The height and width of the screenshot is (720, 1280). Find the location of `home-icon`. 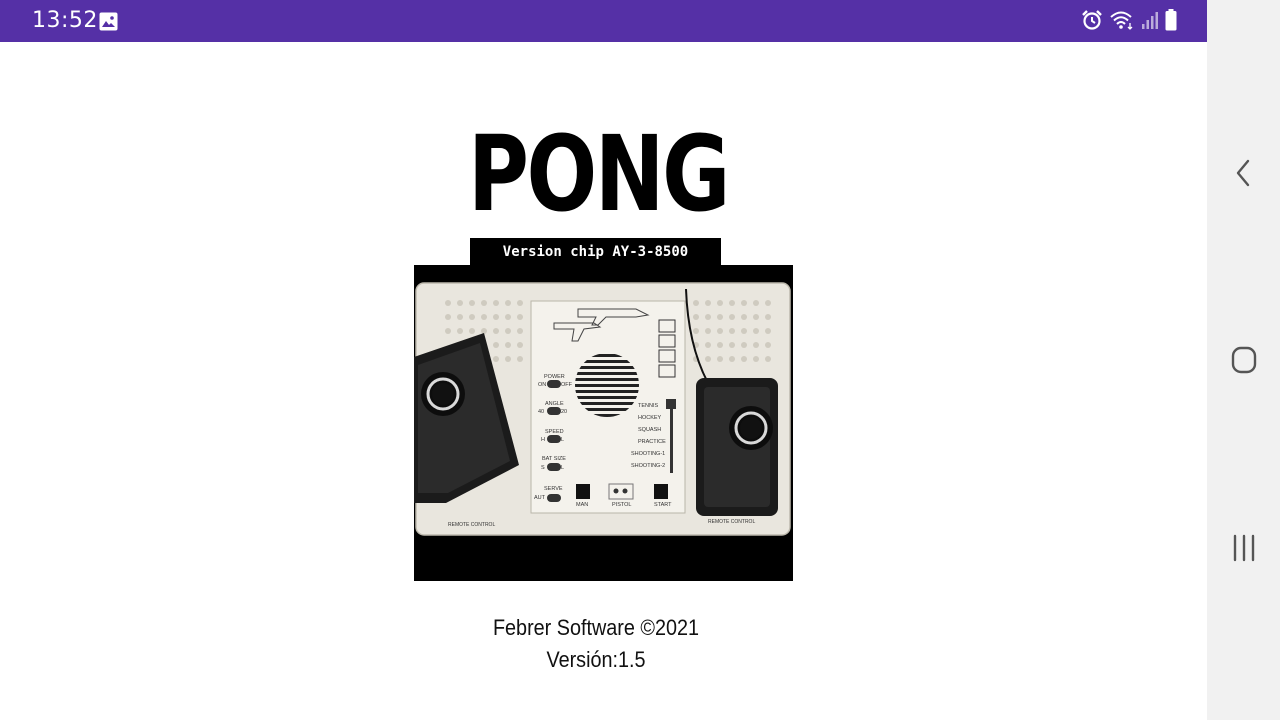

home-icon is located at coordinates (1243, 360).